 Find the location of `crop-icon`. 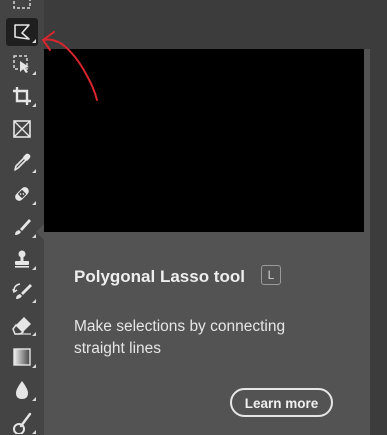

crop-icon is located at coordinates (22, 96).